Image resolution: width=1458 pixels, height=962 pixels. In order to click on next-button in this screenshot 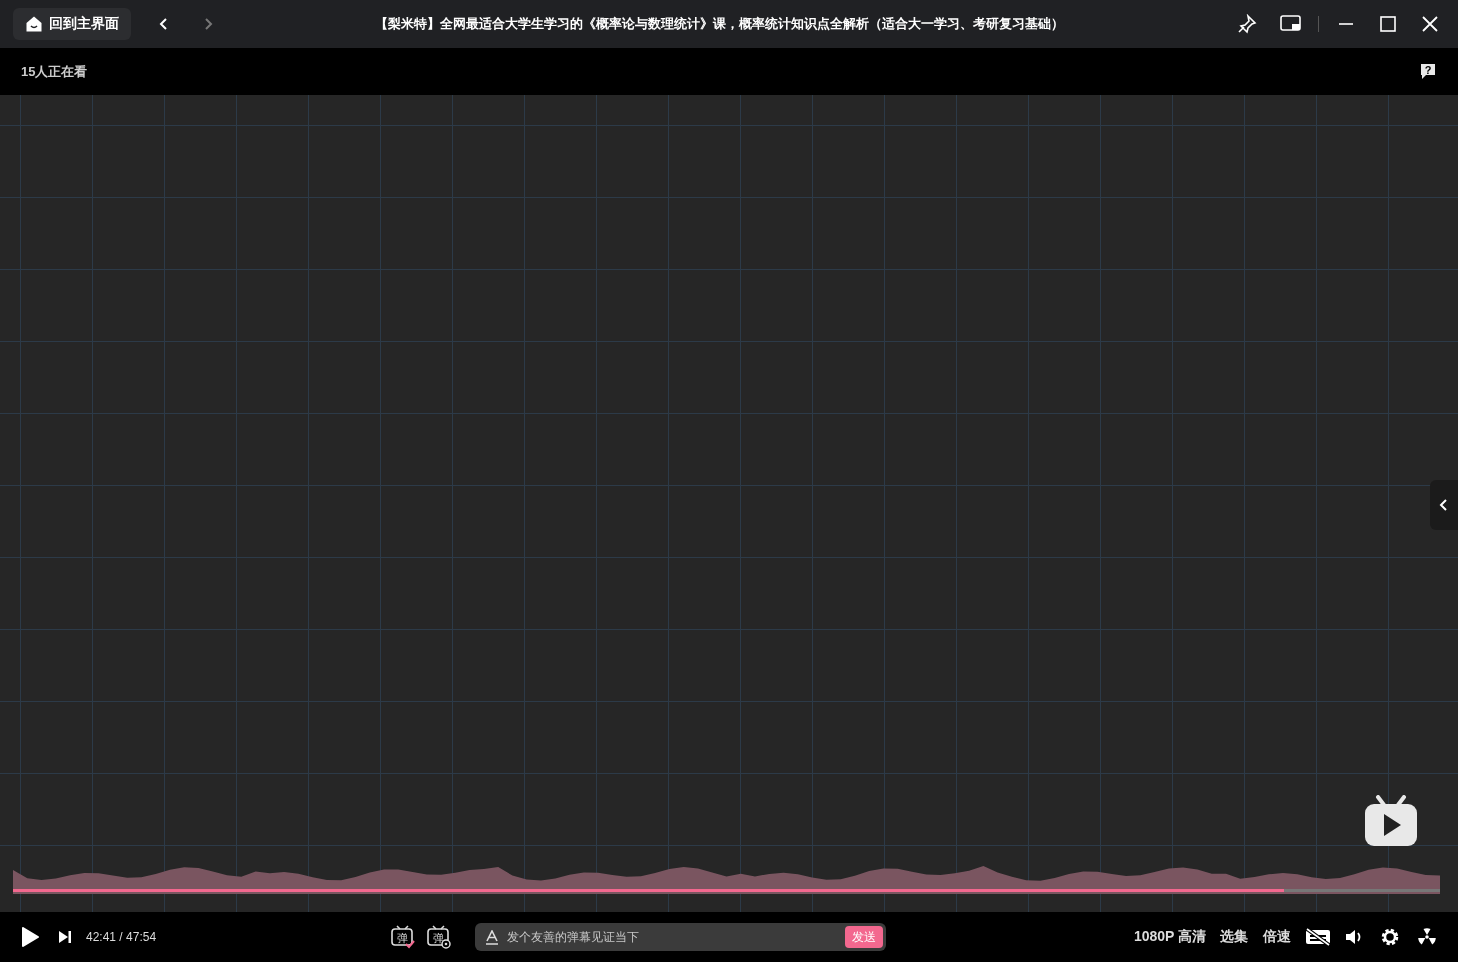, I will do `click(65, 937)`.